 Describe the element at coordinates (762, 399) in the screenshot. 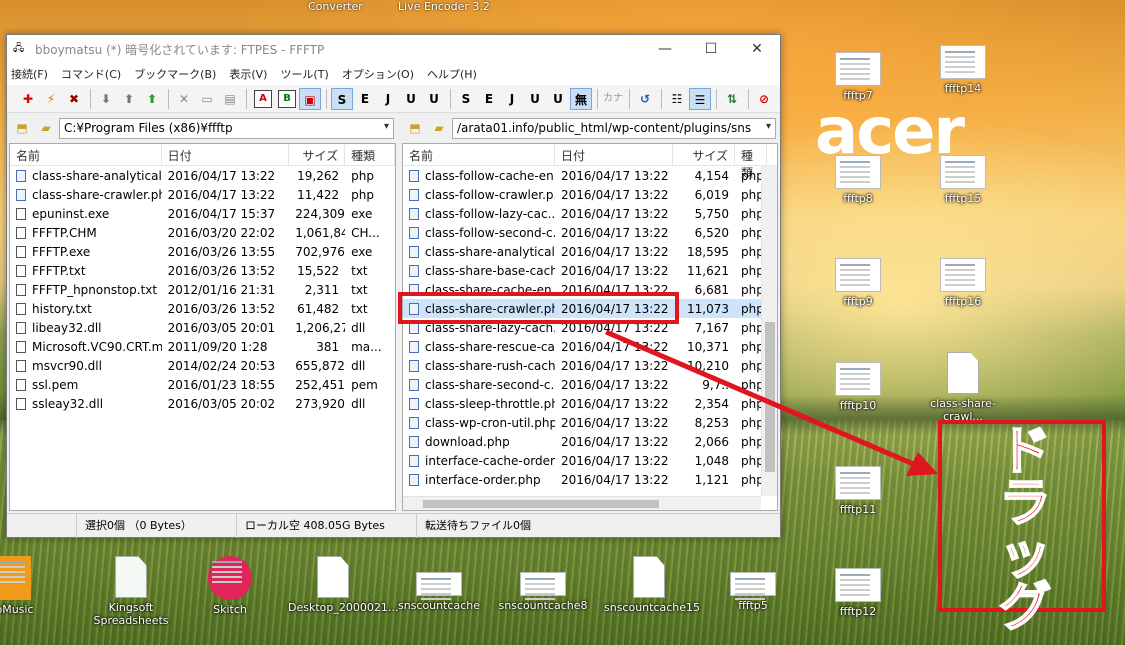

I see `drag-arrow-line` at that location.